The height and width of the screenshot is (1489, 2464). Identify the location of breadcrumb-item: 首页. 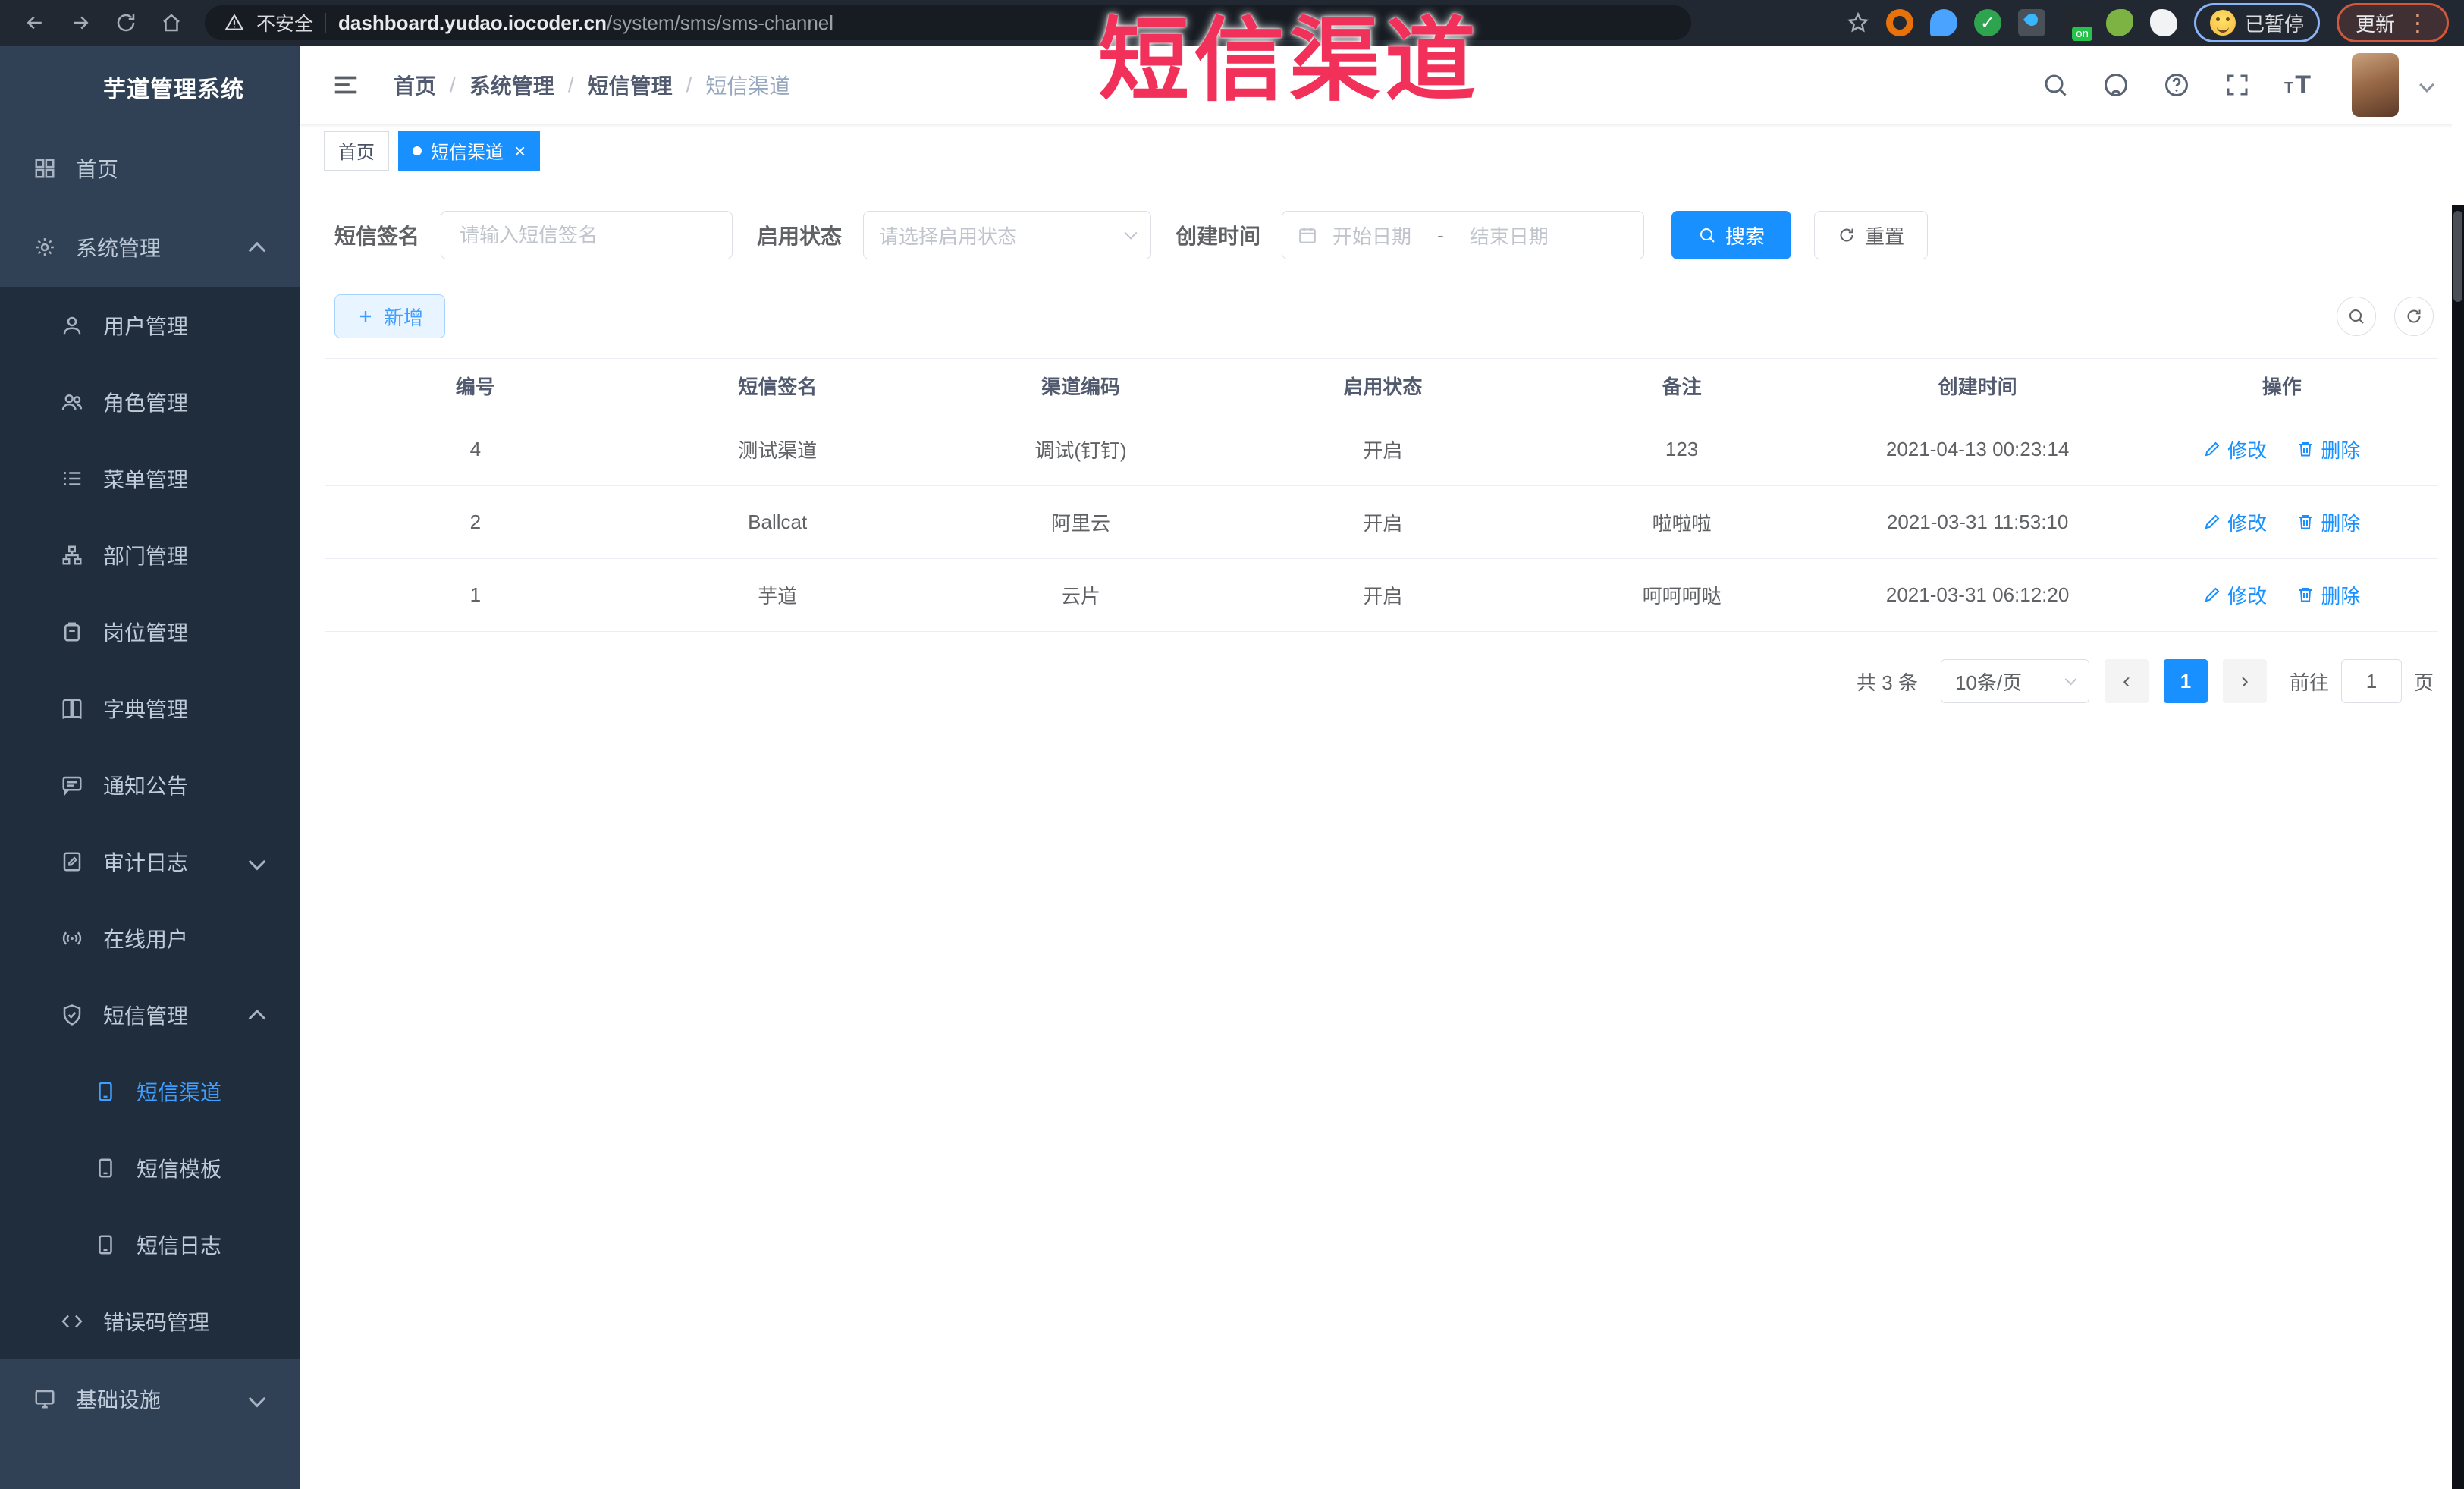
(415, 85).